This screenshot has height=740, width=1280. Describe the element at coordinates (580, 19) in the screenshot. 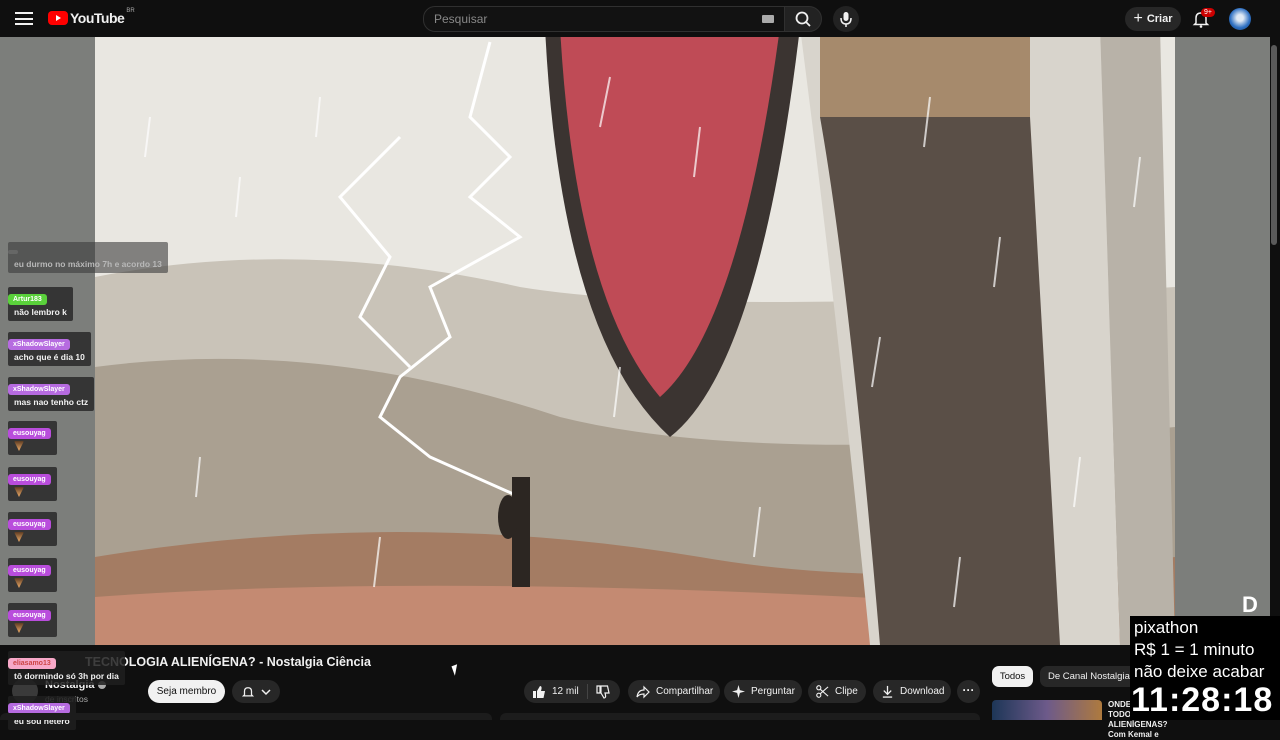

I see `search-input` at that location.